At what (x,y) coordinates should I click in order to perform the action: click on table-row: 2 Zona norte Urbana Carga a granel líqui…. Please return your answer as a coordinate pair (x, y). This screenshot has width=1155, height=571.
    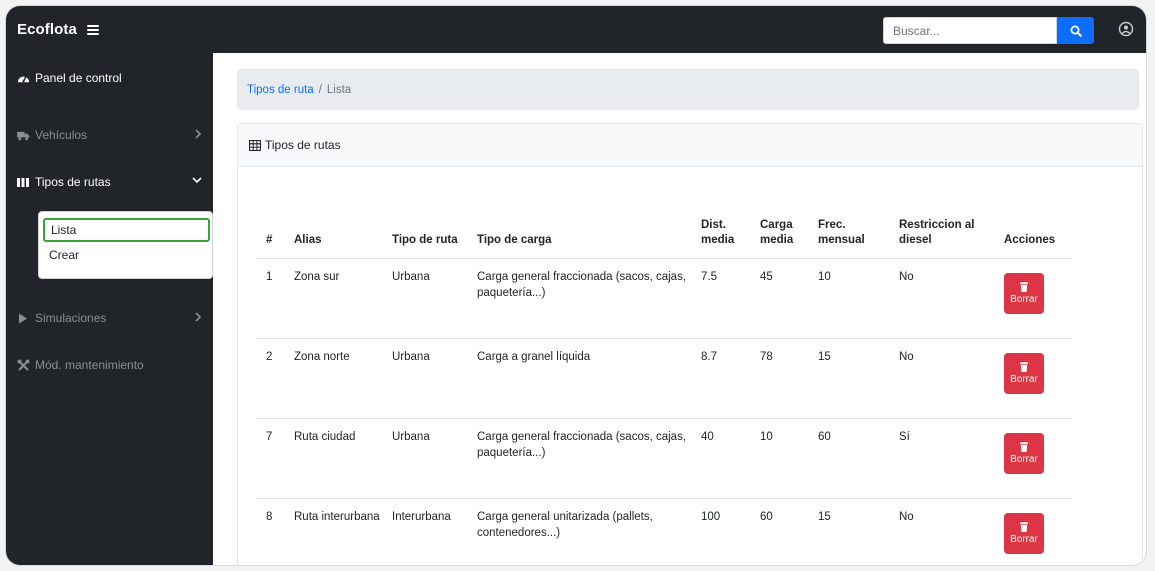
    Looking at the image, I should click on (664, 377).